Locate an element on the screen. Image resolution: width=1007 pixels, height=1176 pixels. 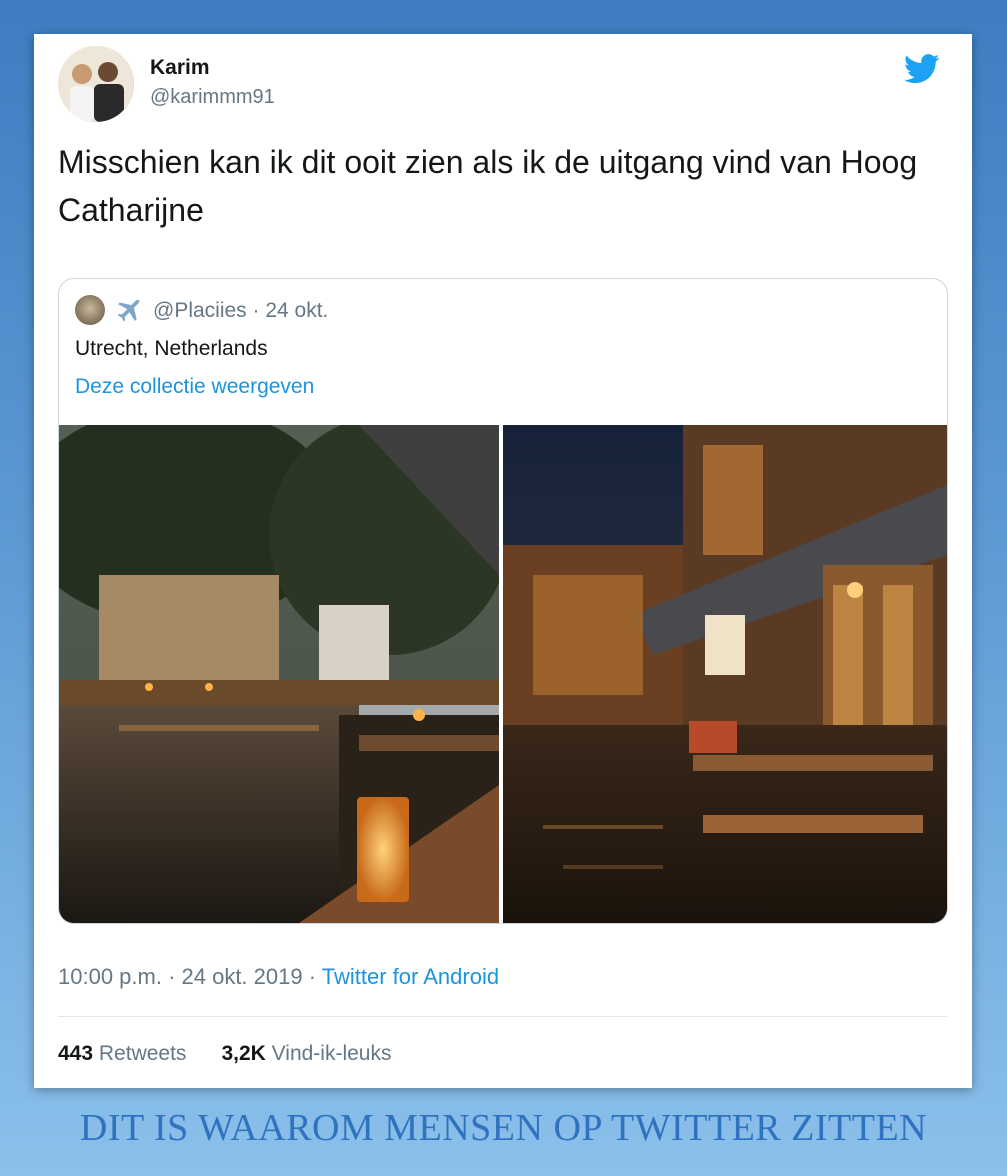
tweet-stats: 443 Retweets 3,2K Vind-ik-leuks is located at coordinates (224, 1054).